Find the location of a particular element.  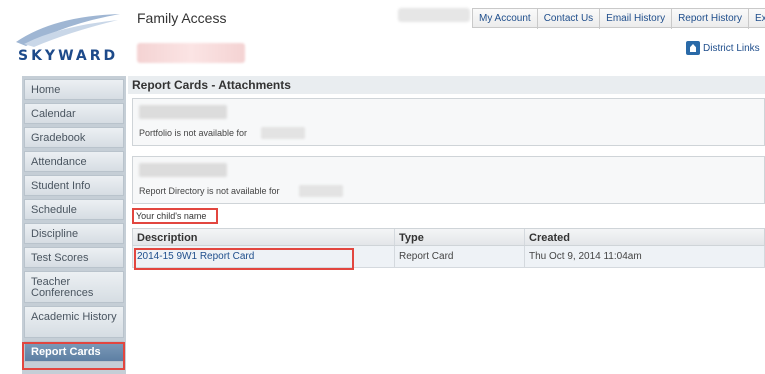

report-card-highlight is located at coordinates (244, 259).